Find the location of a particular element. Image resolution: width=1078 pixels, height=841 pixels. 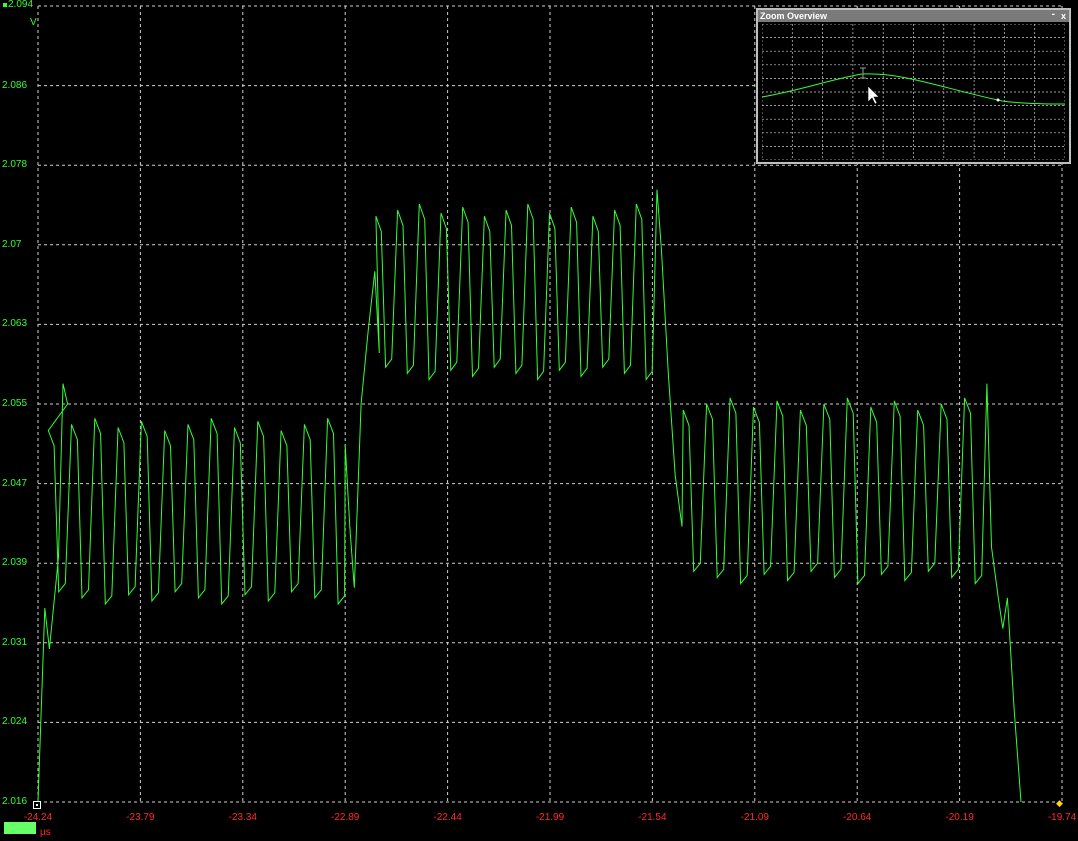

zoom-overview-panel: Zoom Overview - x is located at coordinates (913, 86).